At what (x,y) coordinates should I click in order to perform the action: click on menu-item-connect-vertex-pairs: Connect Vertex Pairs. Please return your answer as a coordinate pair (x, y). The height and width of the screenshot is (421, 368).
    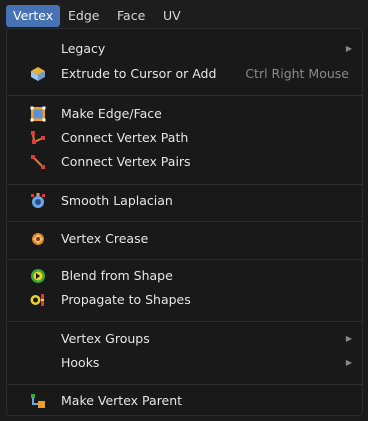
    Looking at the image, I should click on (184, 162).